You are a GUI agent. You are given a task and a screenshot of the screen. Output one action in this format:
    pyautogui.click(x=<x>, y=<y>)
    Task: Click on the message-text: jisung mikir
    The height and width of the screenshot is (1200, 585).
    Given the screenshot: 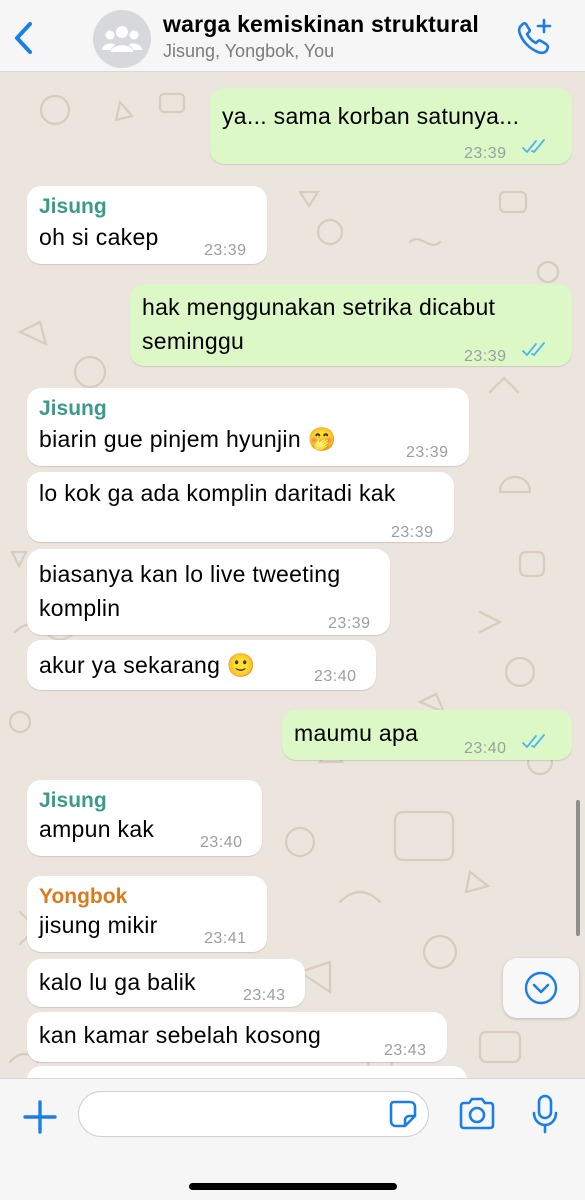 What is the action you would take?
    pyautogui.click(x=98, y=925)
    